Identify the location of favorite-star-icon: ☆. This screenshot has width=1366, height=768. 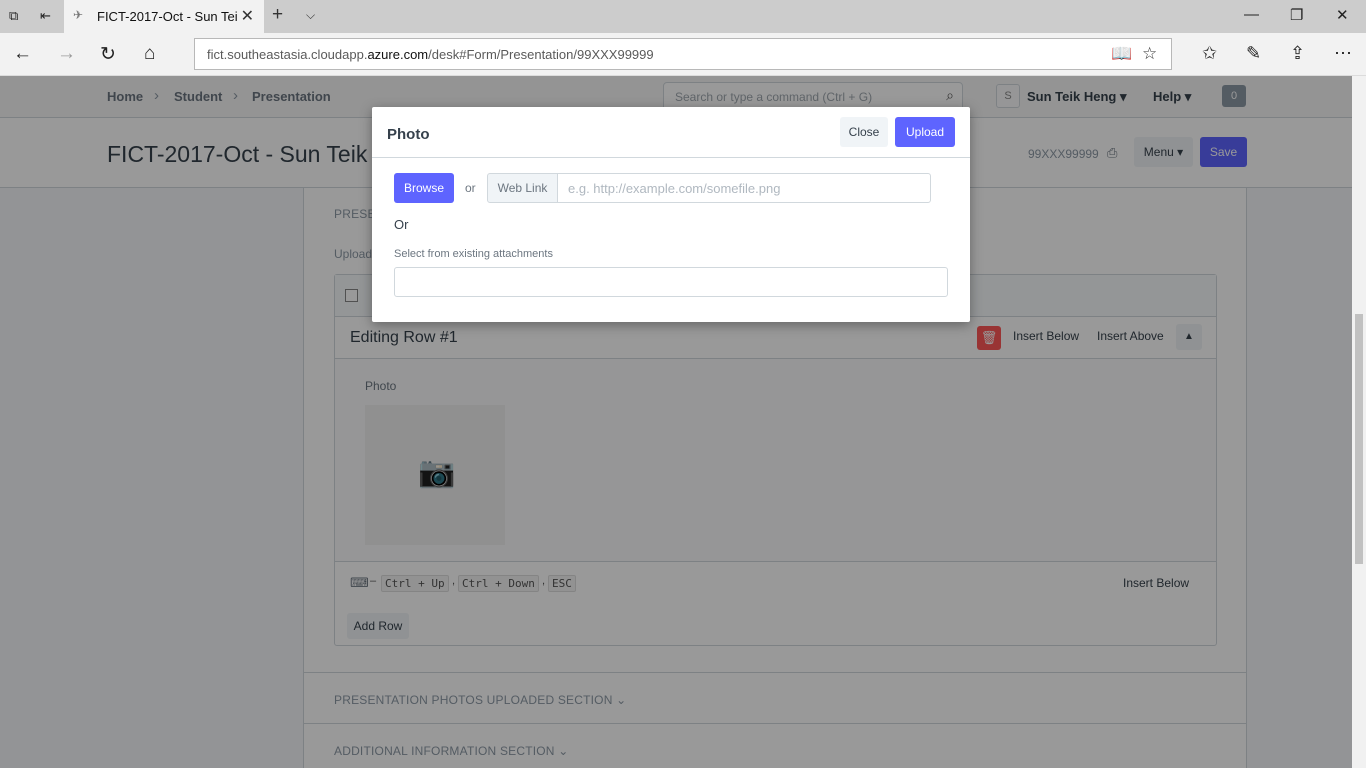
(1149, 54).